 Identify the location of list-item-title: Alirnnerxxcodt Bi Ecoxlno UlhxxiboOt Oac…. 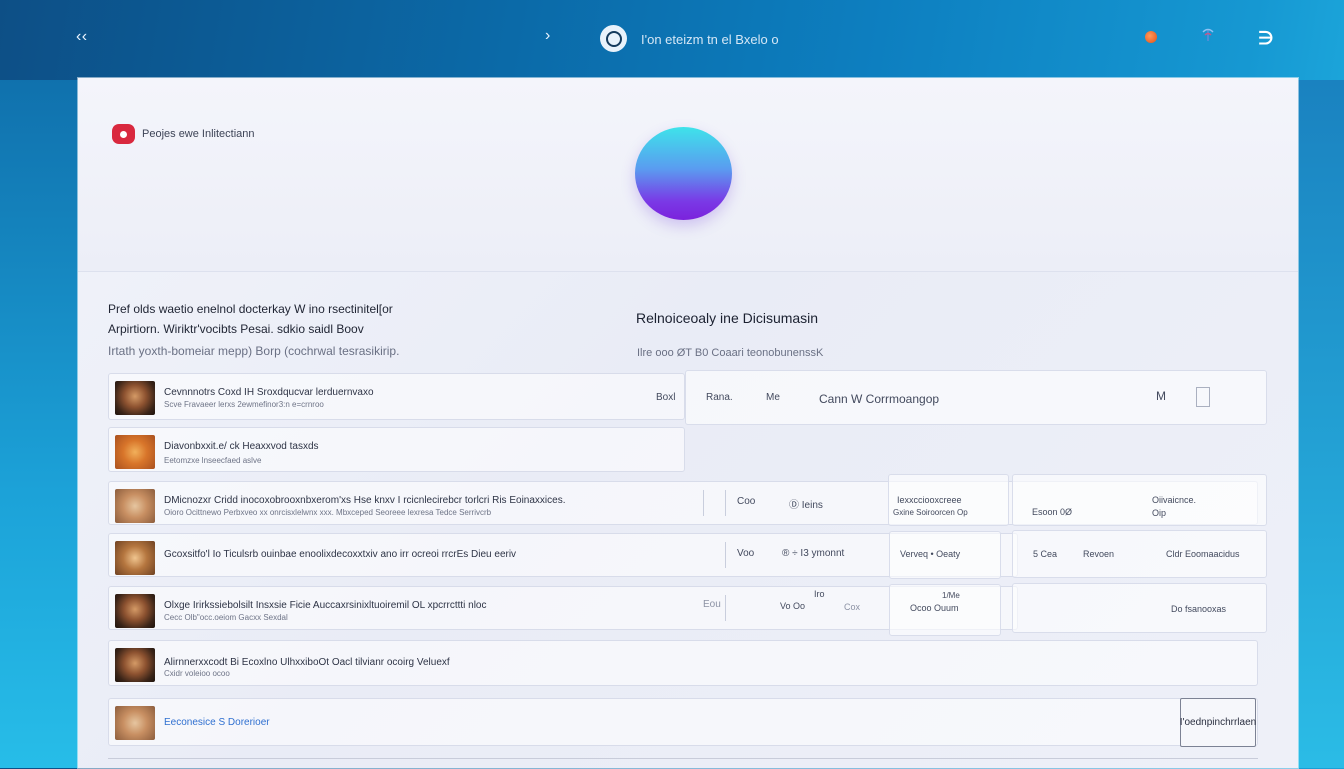
(307, 662).